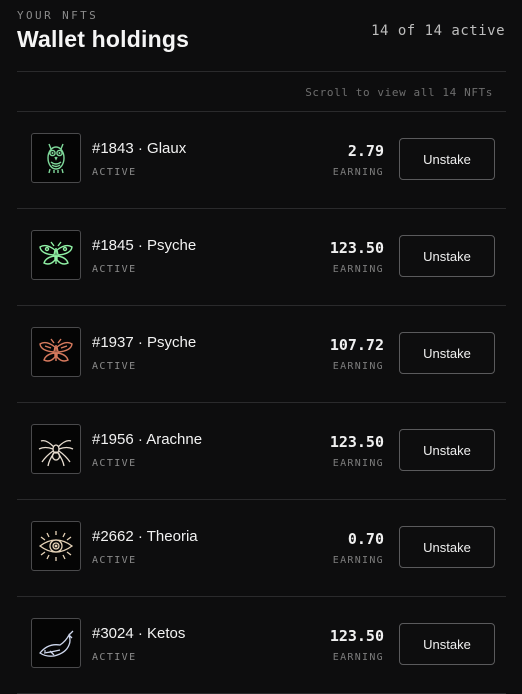 The width and height of the screenshot is (522, 694). What do you see at coordinates (139, 148) in the screenshot?
I see `nft-name: #1843 · Glaux` at bounding box center [139, 148].